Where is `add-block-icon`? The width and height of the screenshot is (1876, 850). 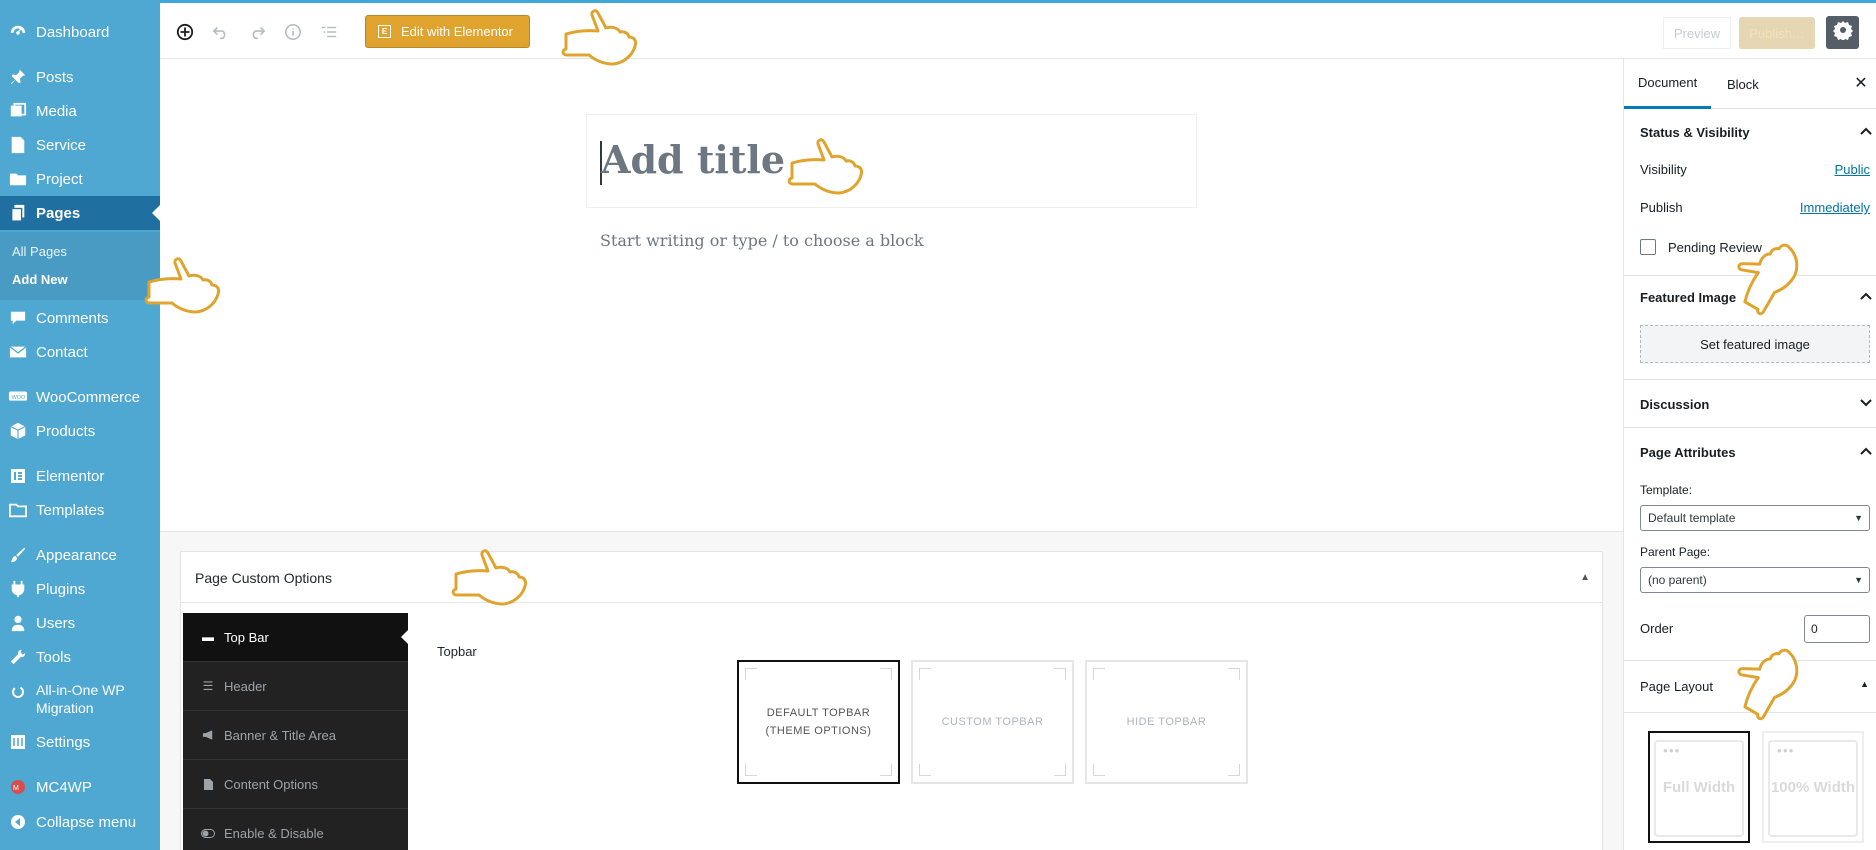 add-block-icon is located at coordinates (185, 32).